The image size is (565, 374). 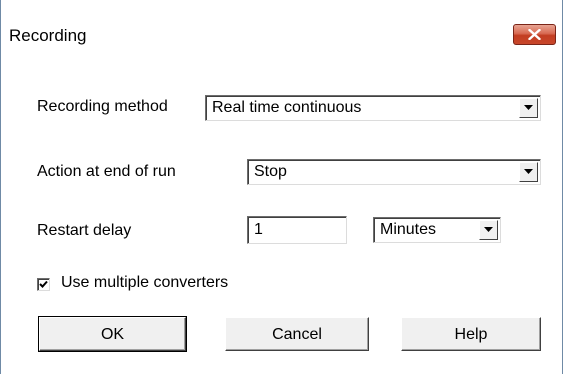 I want to click on restart-delay-label: Restart delay, so click(x=84, y=230).